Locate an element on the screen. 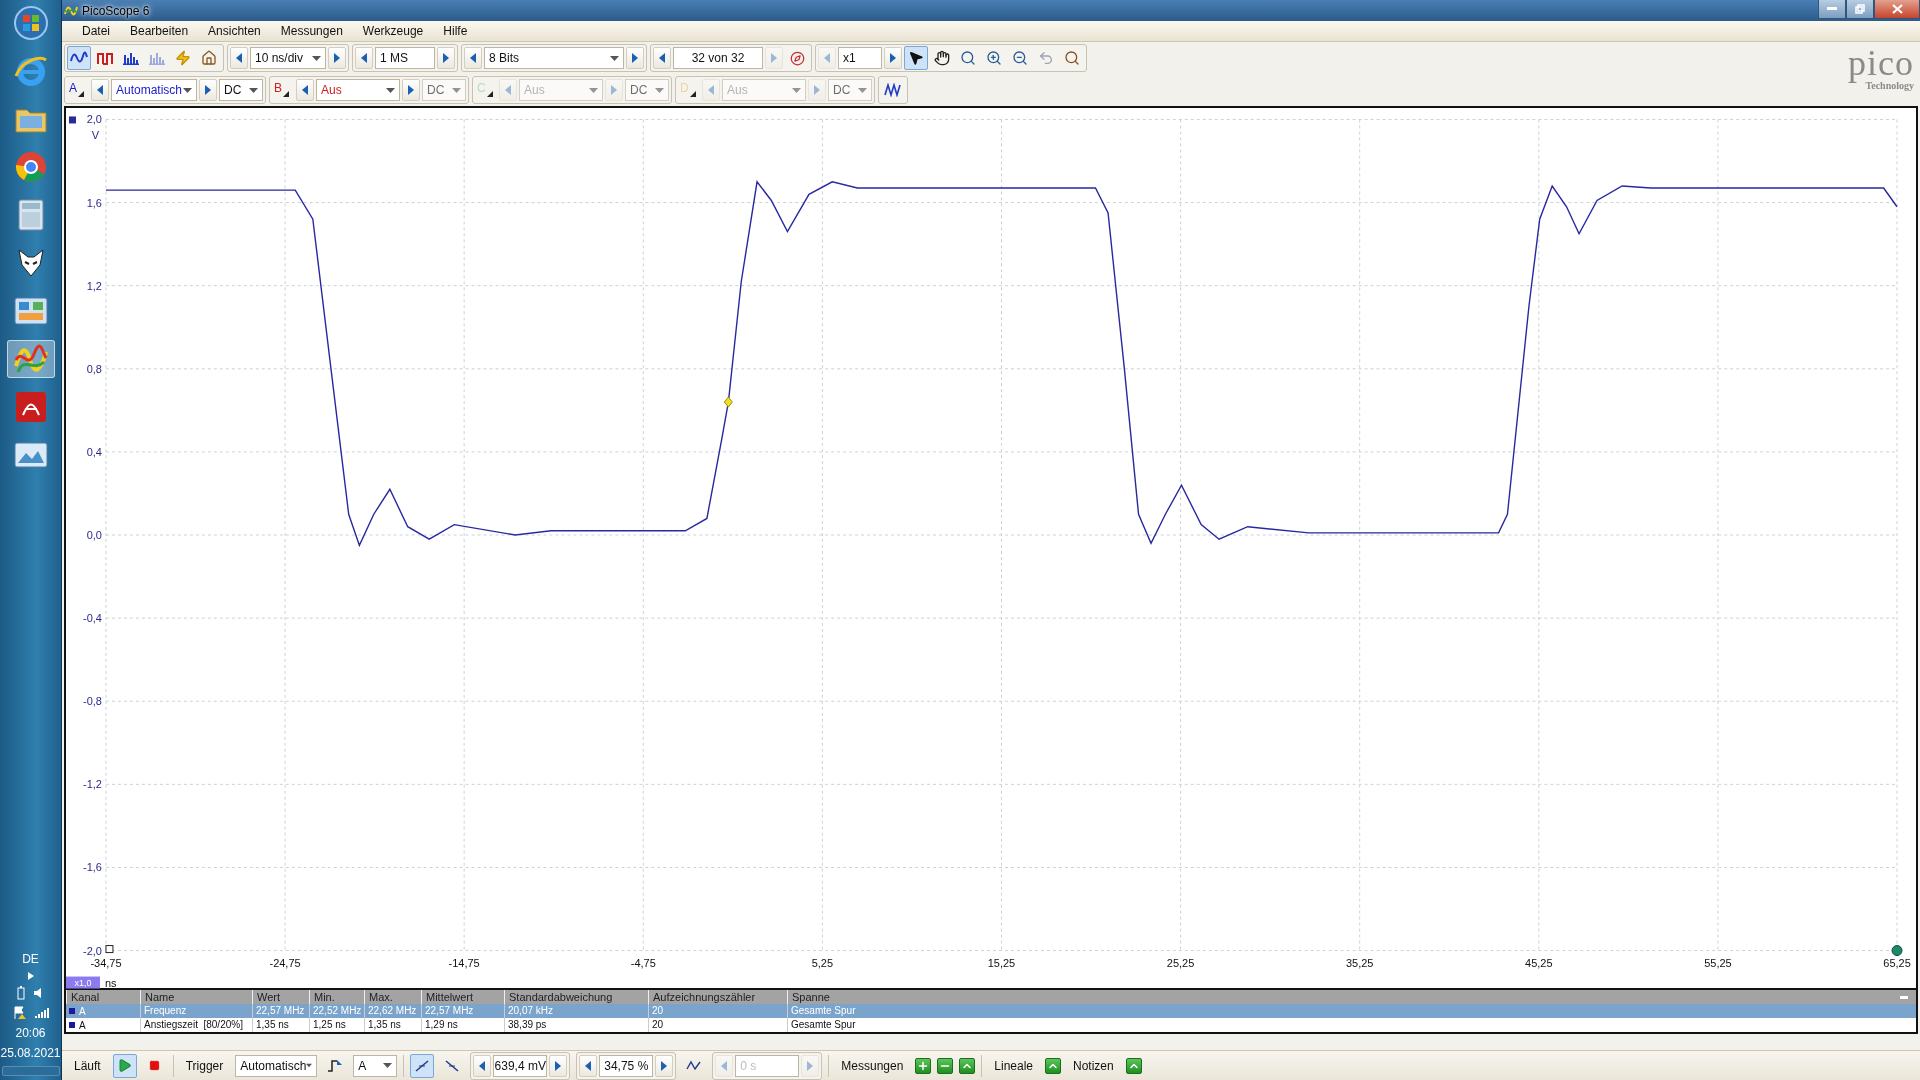 Image resolution: width=1920 pixels, height=1080 pixels. photo-viewer-icon is located at coordinates (30, 455).